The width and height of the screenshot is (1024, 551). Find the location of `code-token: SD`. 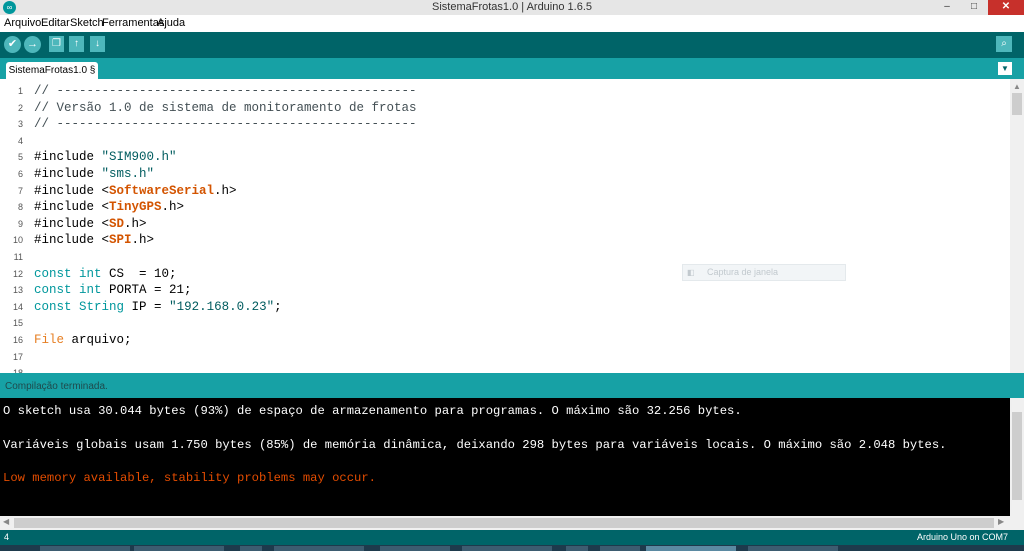

code-token: SD is located at coordinates (117, 223).